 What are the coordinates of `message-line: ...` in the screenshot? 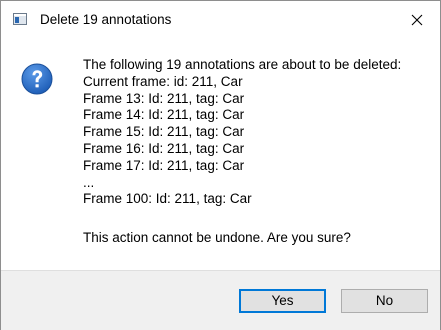 It's located at (89, 182).